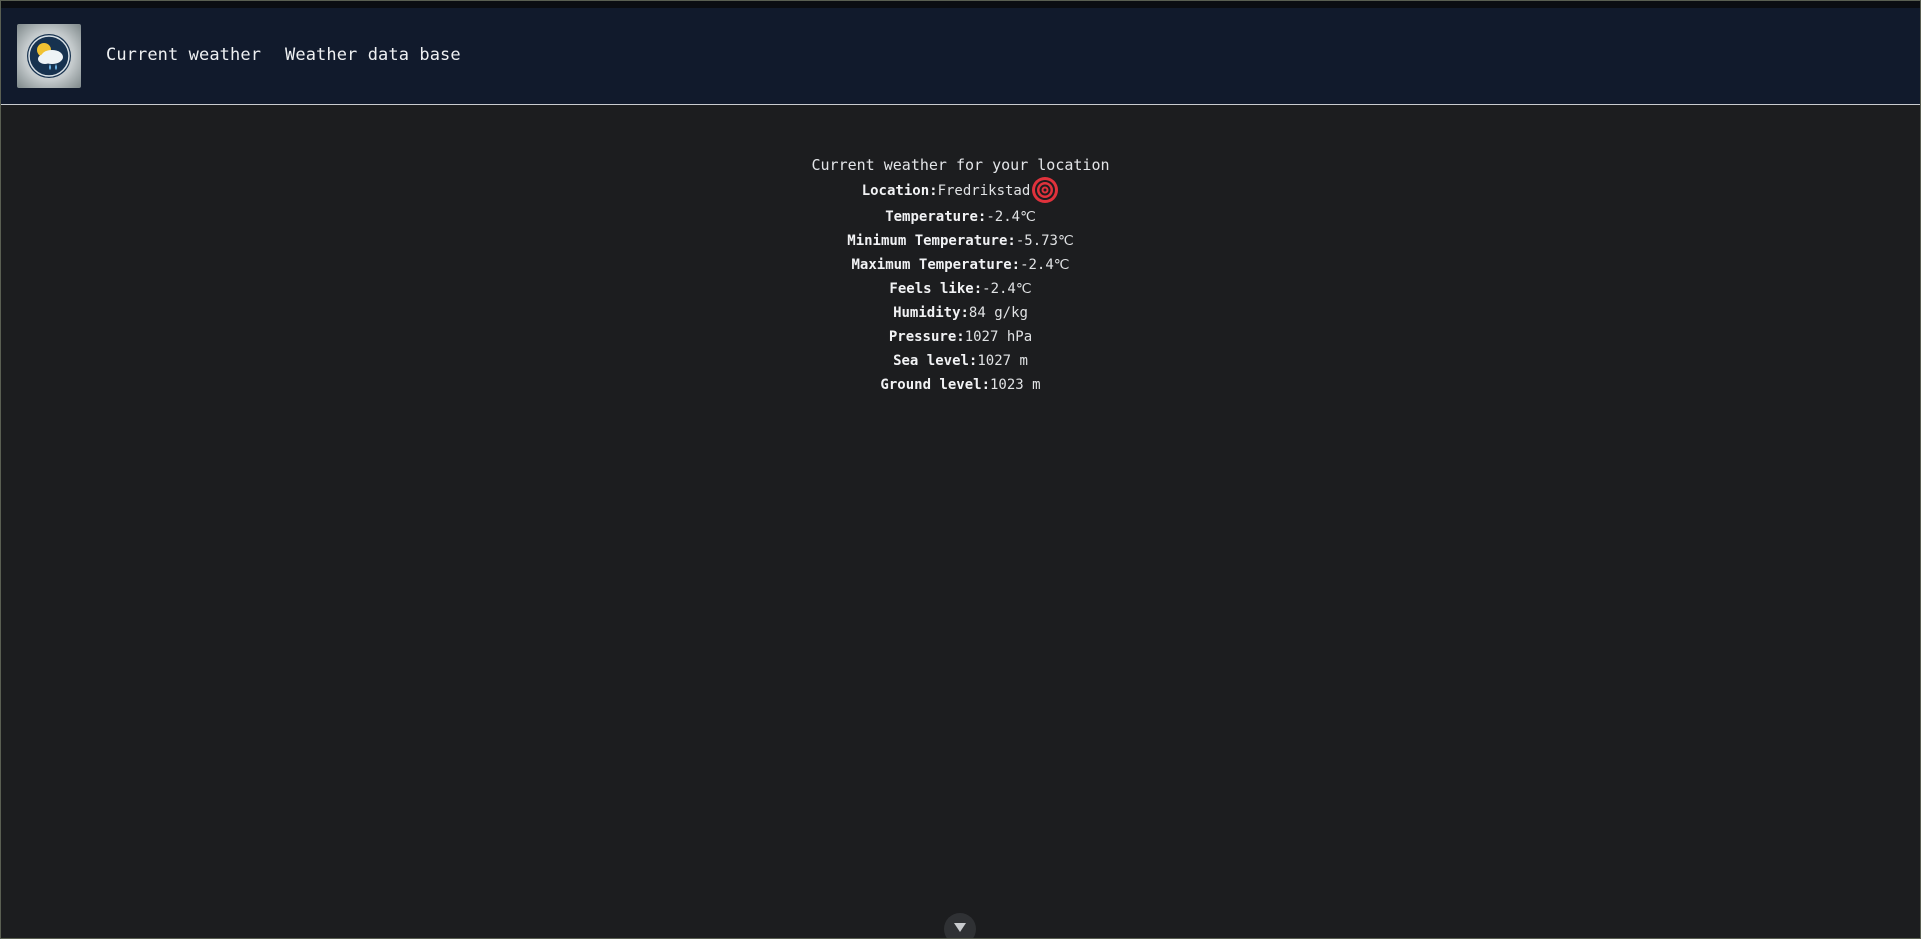 This screenshot has height=939, width=1921. Describe the element at coordinates (984, 191) in the screenshot. I see `location-value: Fredrikstad` at that location.